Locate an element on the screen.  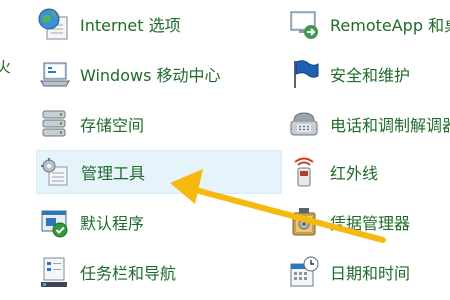
item-remoteapp: RemoteApp 和桌 is located at coordinates (368, 24).